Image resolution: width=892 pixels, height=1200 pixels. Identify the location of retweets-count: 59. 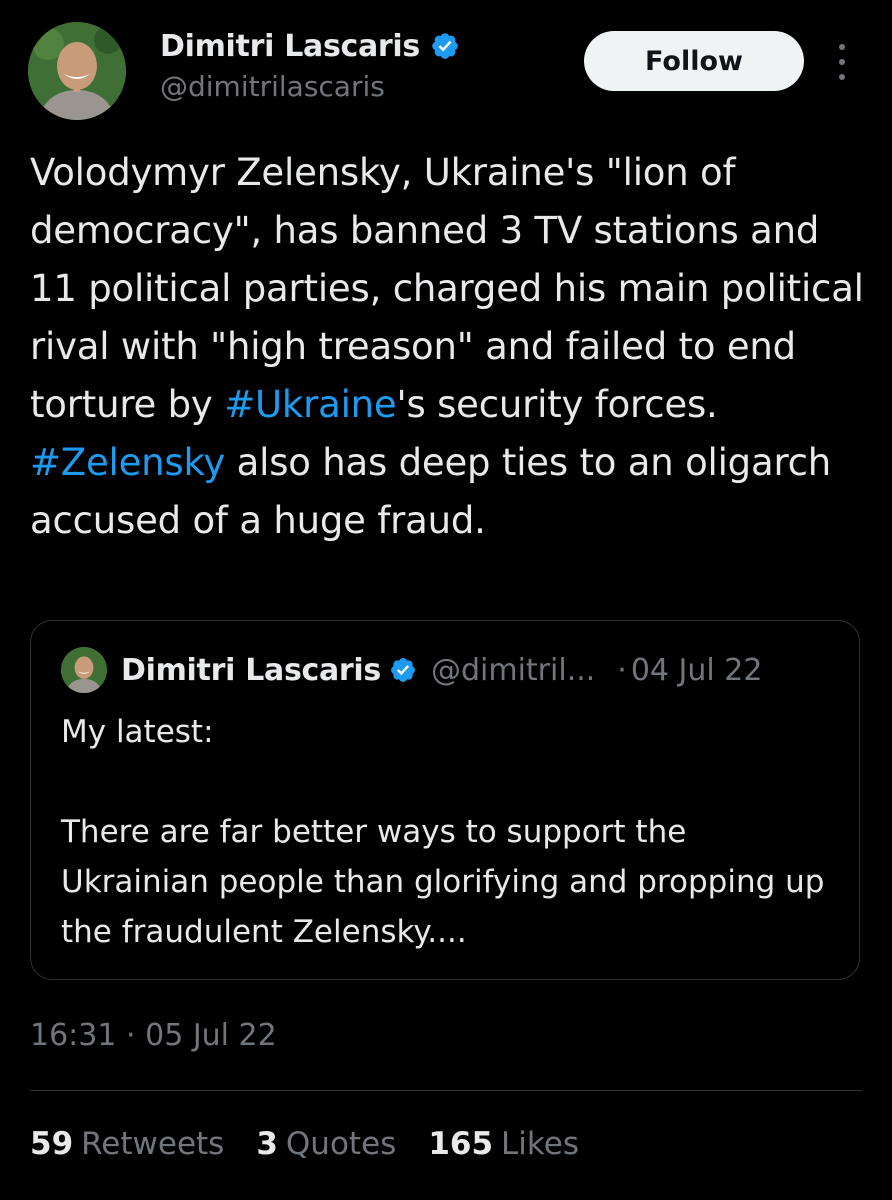
(52, 1144).